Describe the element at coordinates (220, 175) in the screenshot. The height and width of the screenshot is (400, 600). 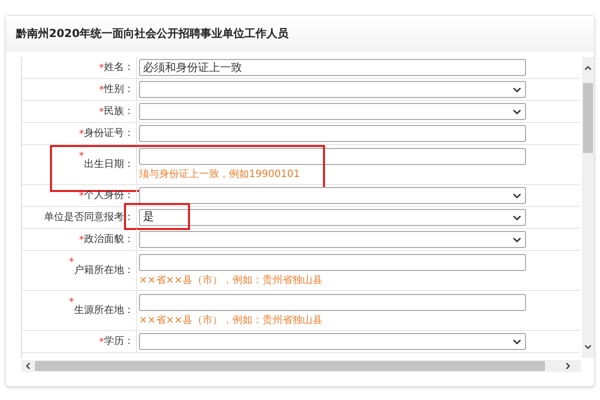
I see `field-hint: 须与身份证上一致，例如19900101` at that location.